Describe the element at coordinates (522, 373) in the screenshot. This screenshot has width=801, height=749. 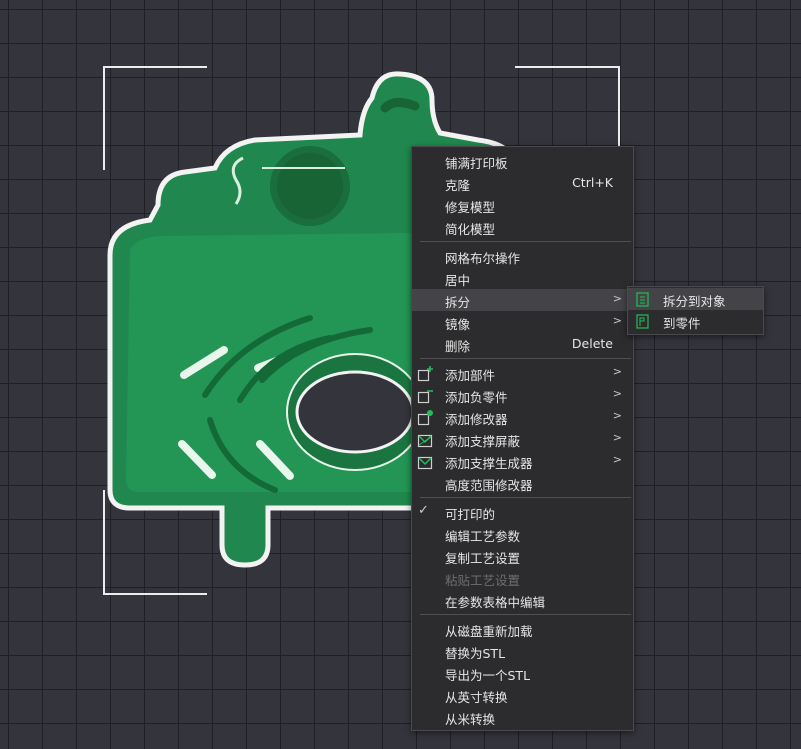
I see `menu-item-add-part: 添加部件 >` at that location.